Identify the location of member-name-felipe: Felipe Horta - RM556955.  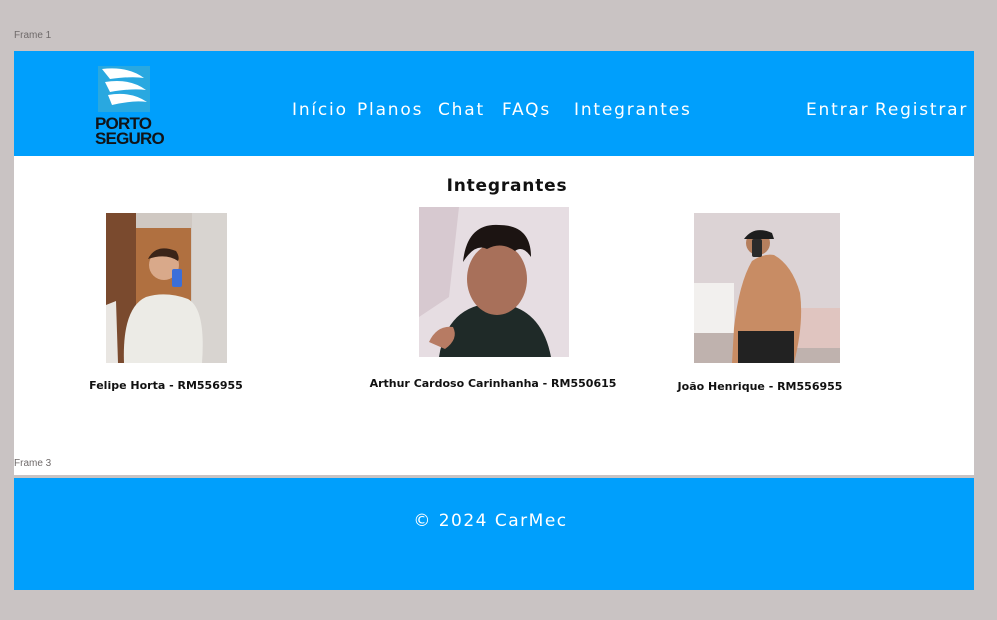
(166, 385).